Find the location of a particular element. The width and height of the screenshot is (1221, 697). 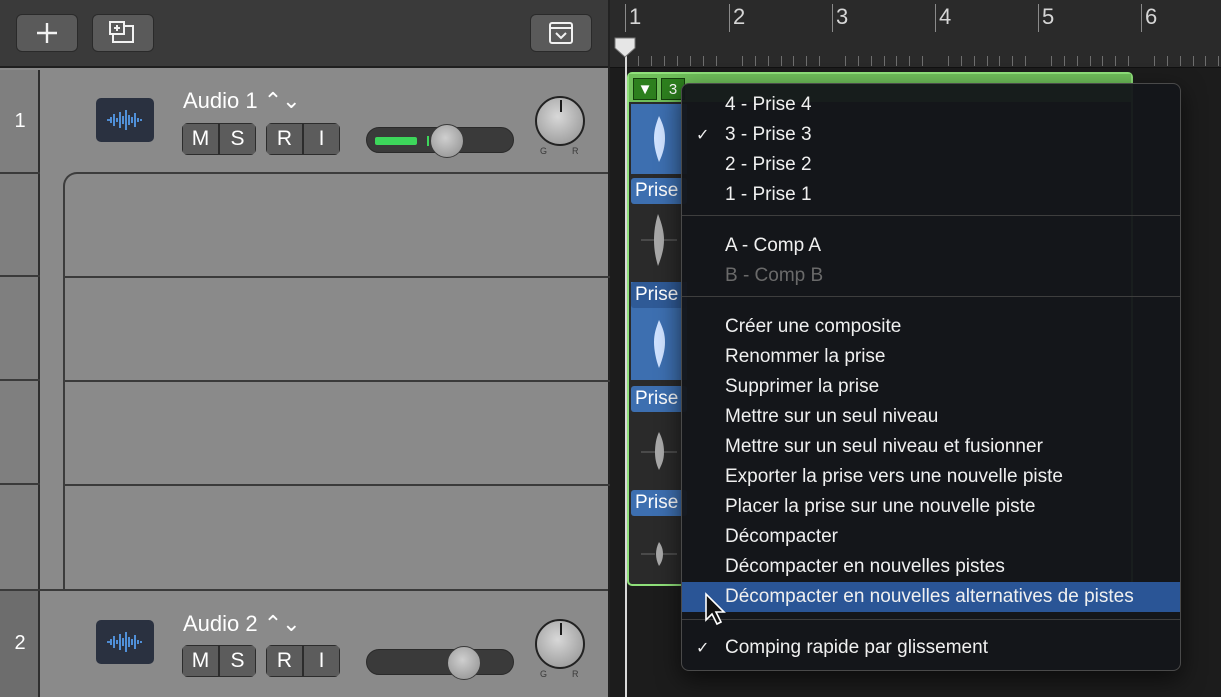

menu-item: Mettre sur un seul niveau is located at coordinates (931, 417).